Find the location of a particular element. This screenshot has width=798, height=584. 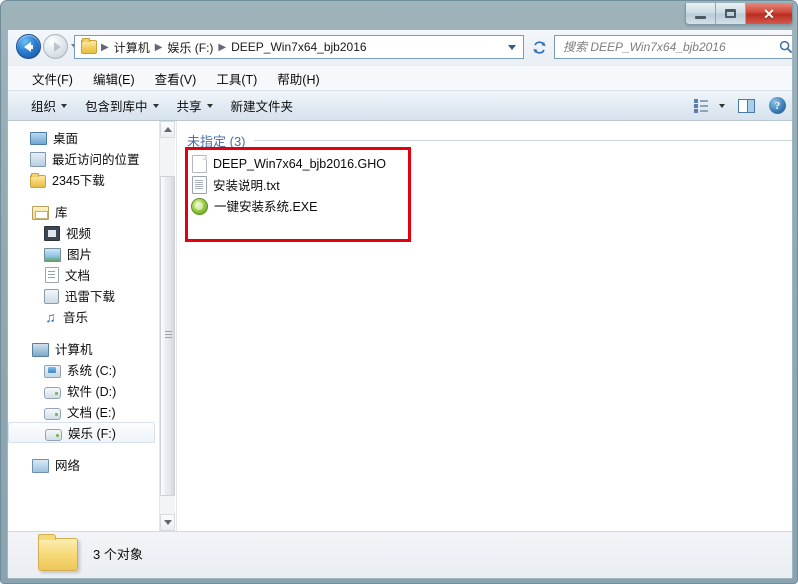

sidebar-item-drive-e: 文档 (E:) is located at coordinates (83, 411).